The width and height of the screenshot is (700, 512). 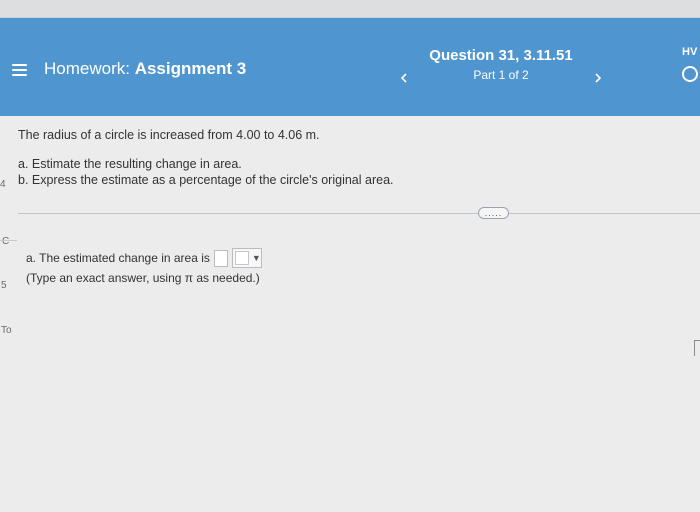 I want to click on edge-divider, so click(x=8, y=240).